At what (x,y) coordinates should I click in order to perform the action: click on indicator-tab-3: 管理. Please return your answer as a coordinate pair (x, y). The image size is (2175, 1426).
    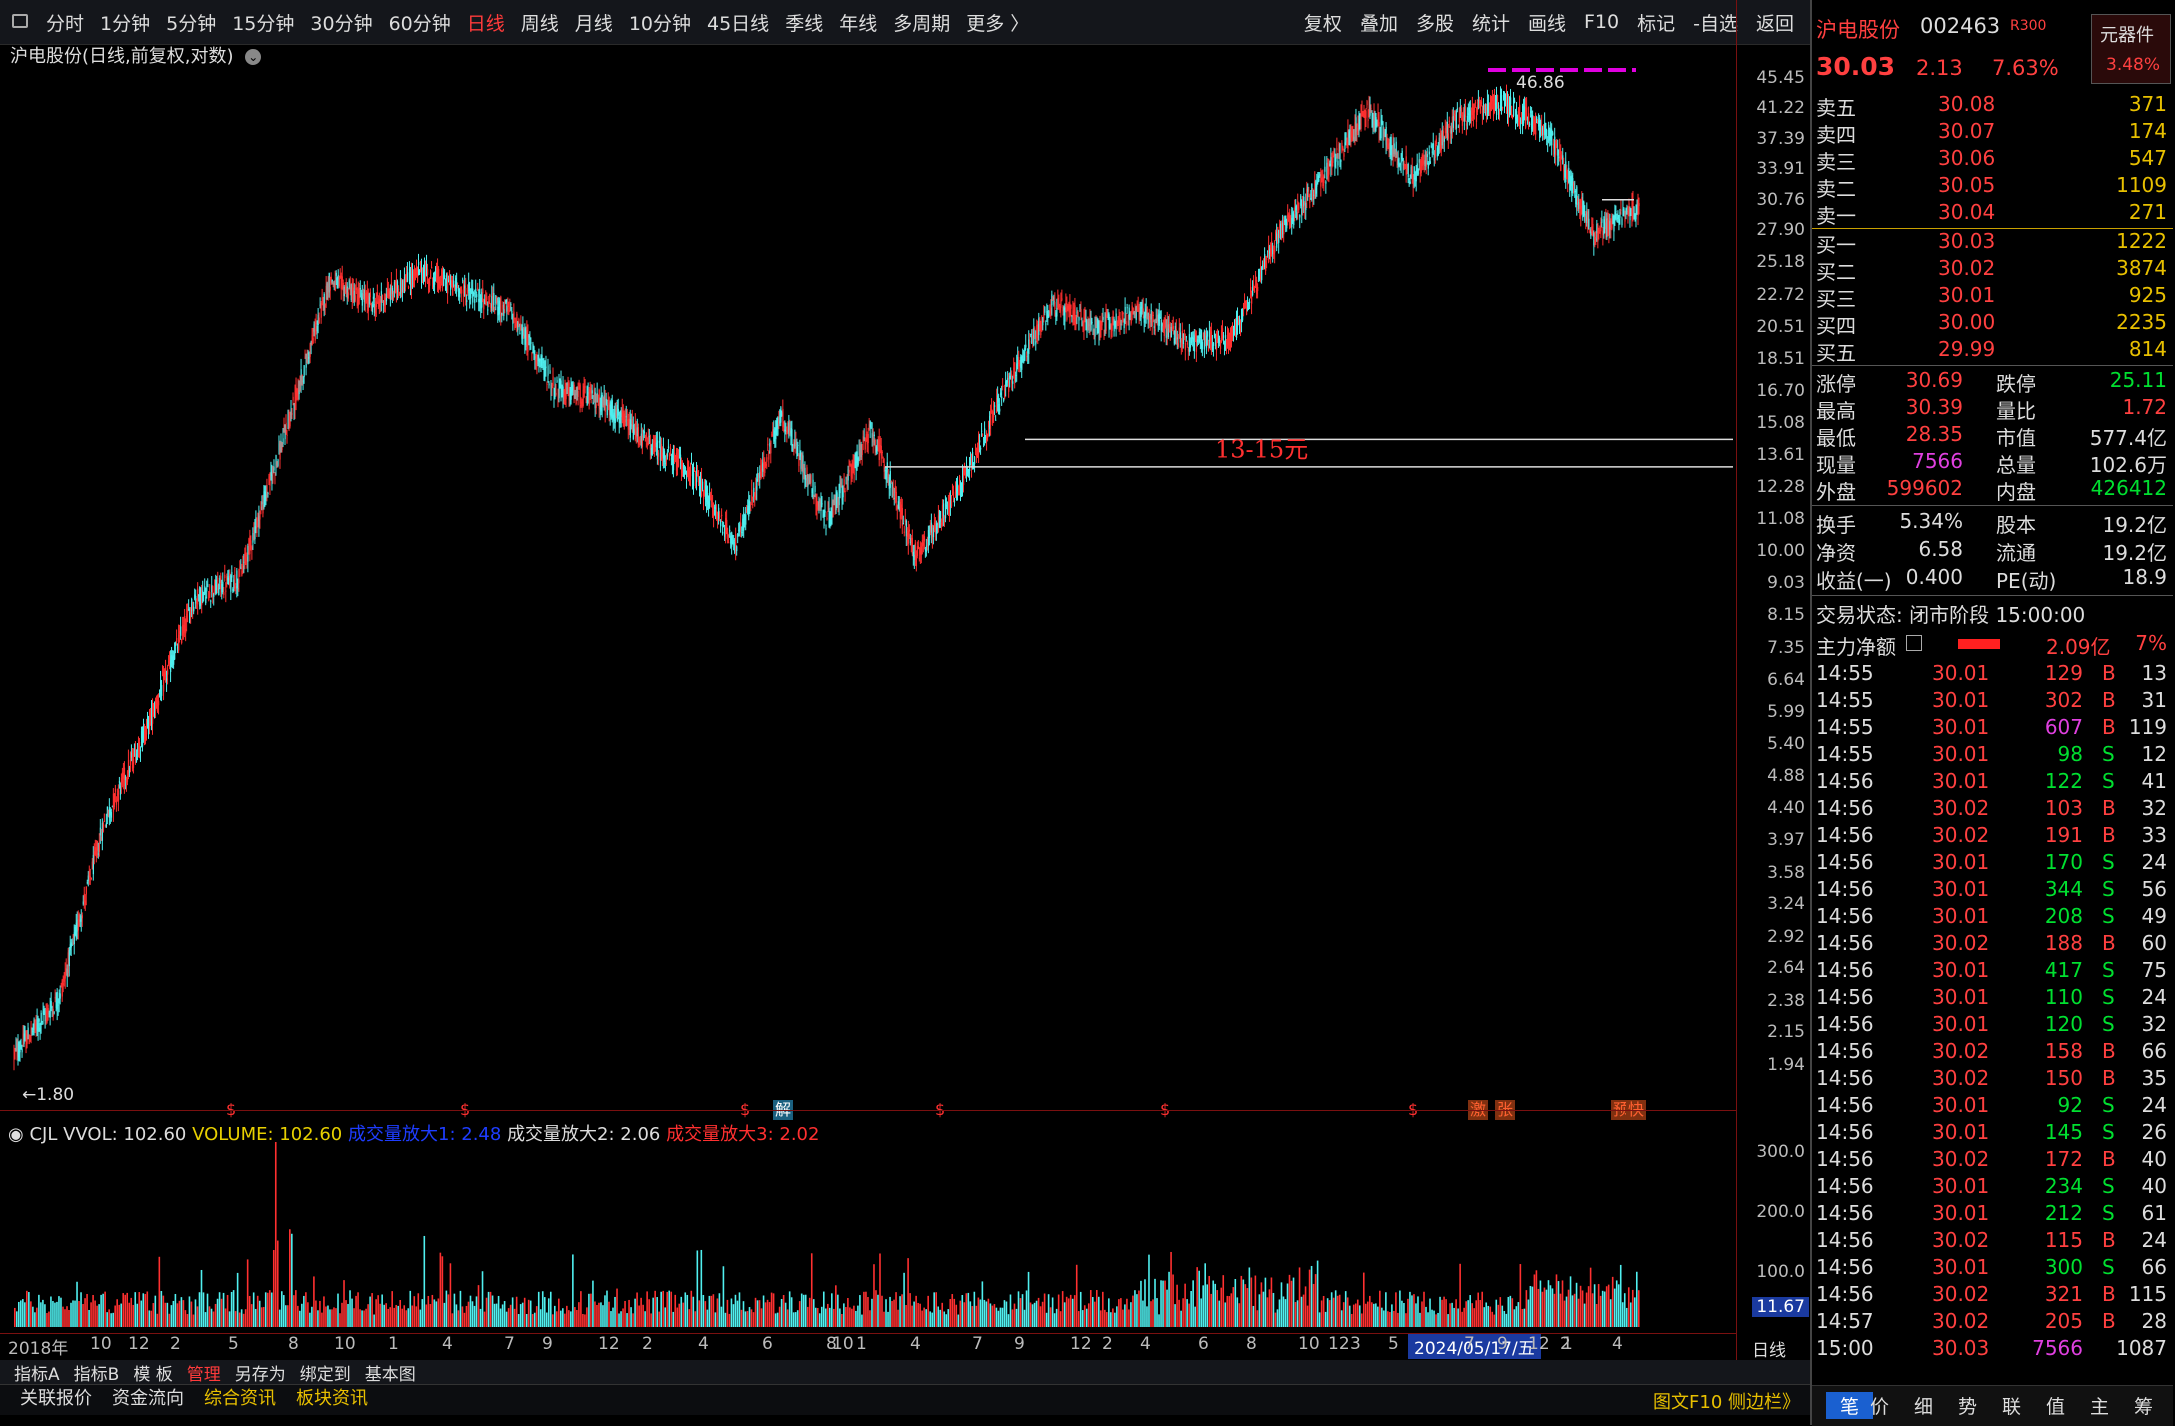
    Looking at the image, I should click on (204, 1375).